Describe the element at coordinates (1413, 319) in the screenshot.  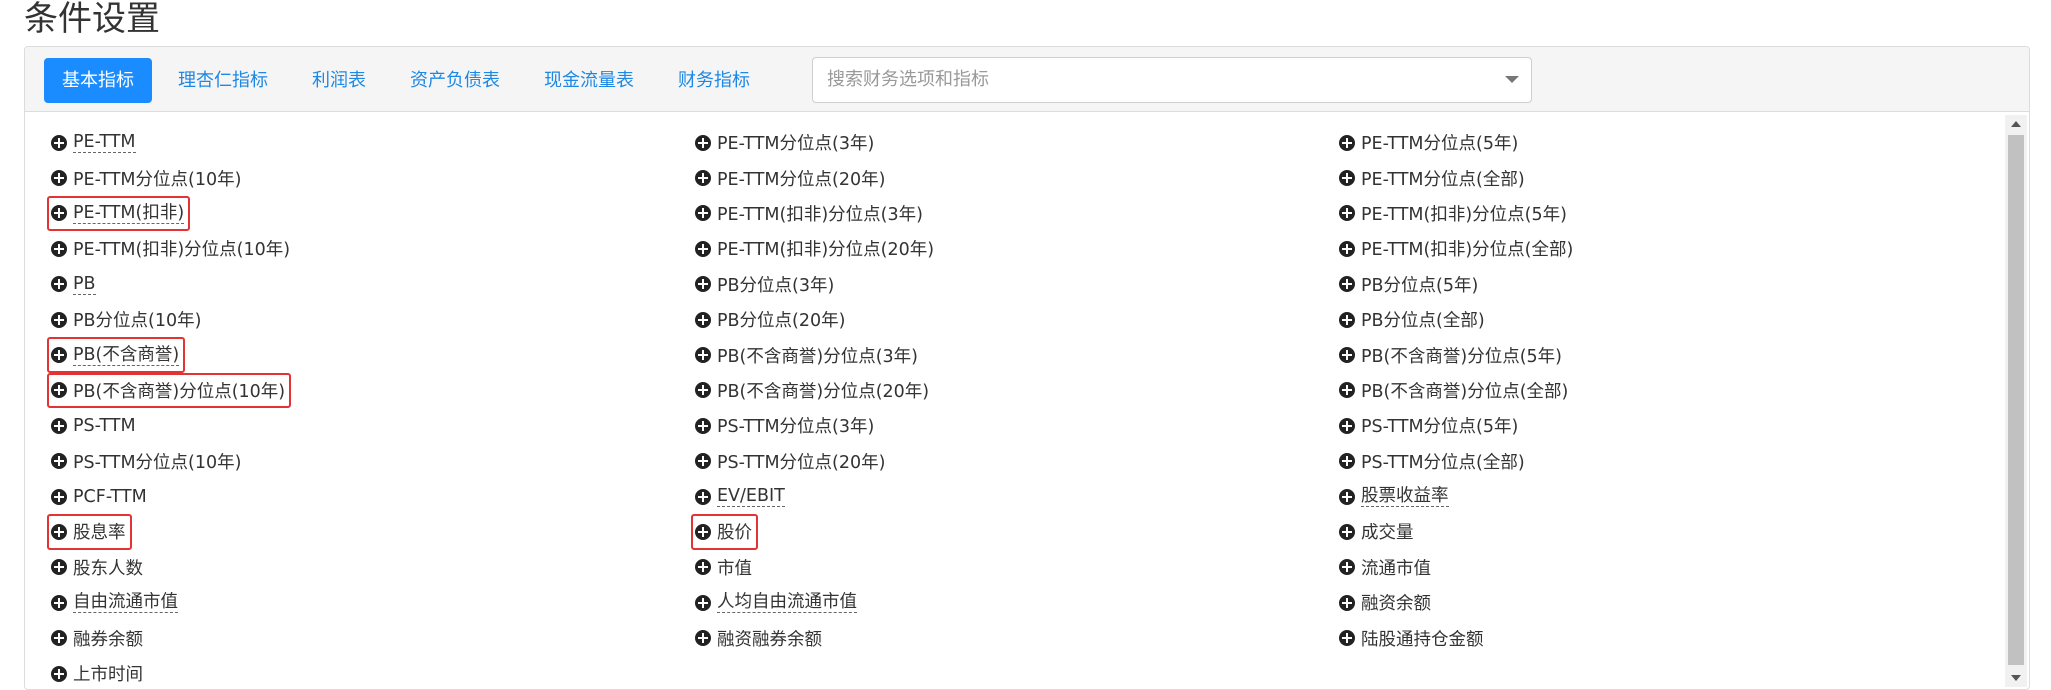
I see `option-item: PB分位点(全部)` at that location.